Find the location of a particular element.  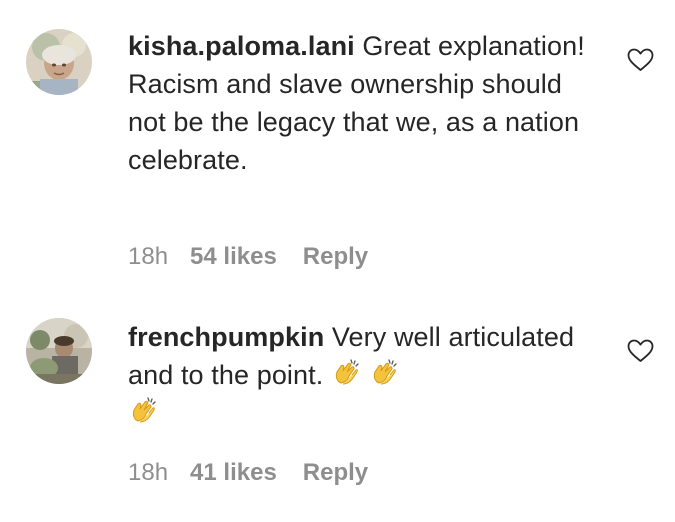

comment-meta: 18h 41 likes Reply is located at coordinates (248, 473).